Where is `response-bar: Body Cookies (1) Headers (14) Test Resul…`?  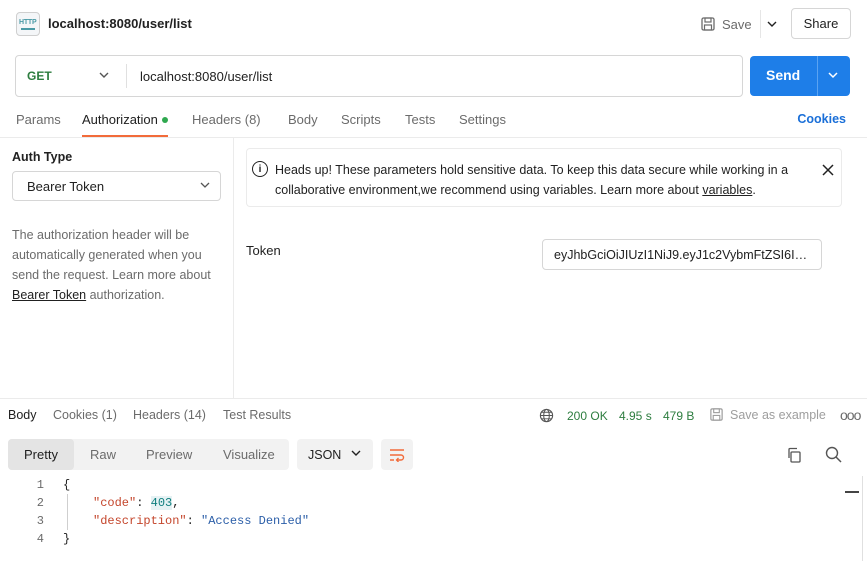 response-bar: Body Cookies (1) Headers (14) Test Resul… is located at coordinates (433, 415).